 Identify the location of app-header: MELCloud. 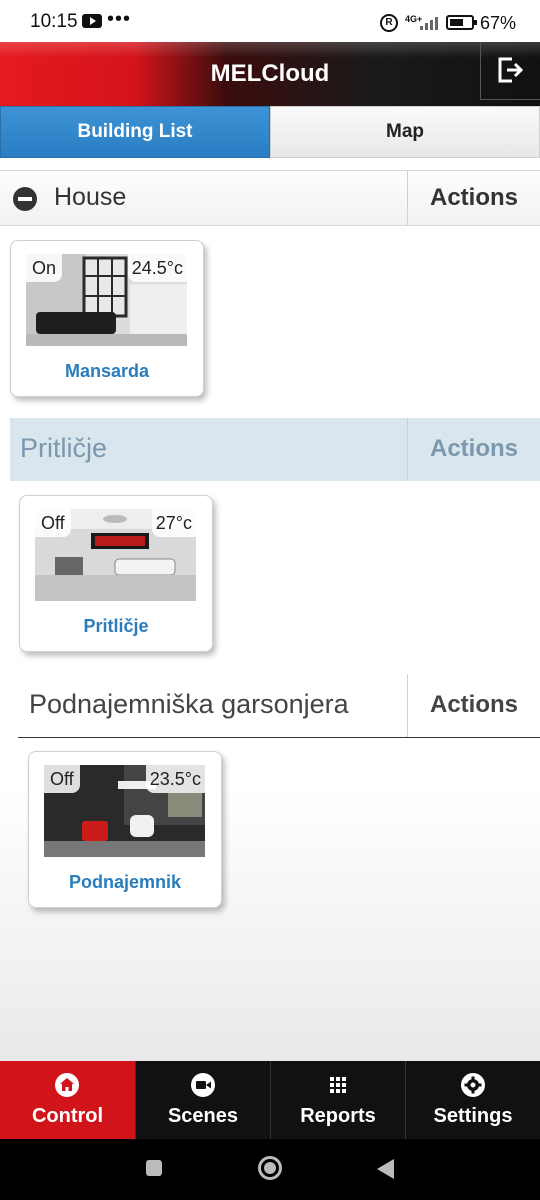
(270, 74).